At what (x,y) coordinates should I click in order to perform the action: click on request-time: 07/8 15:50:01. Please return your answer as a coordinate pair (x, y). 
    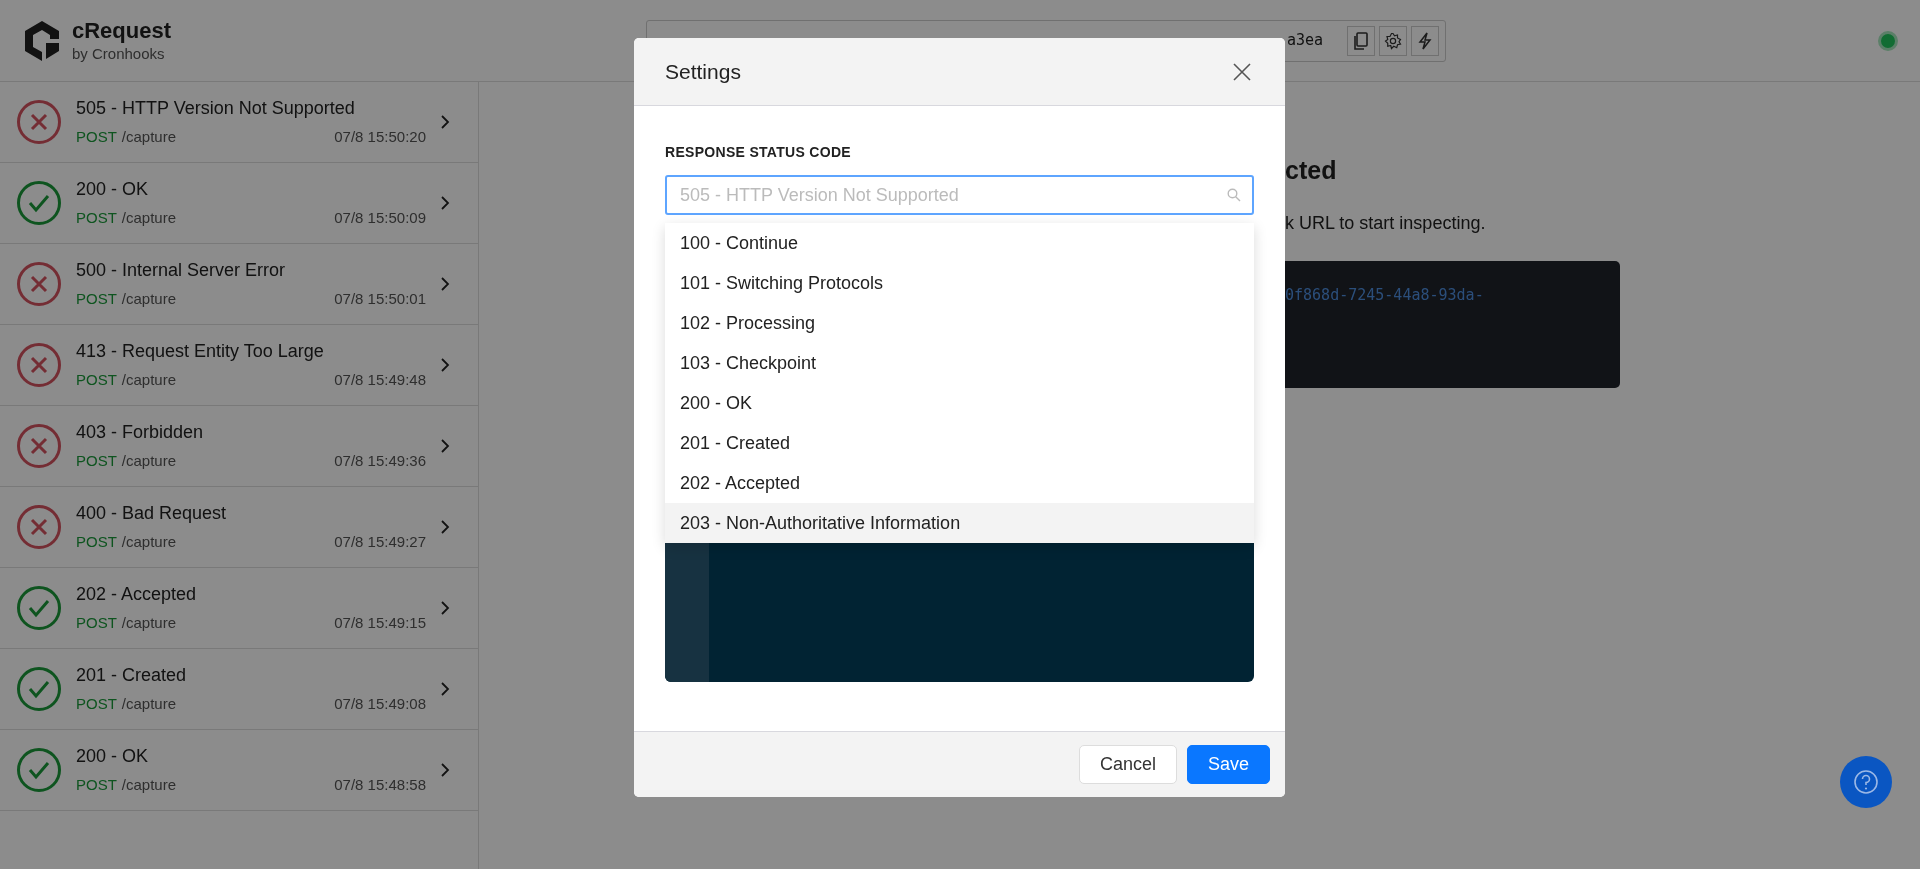
    Looking at the image, I should click on (380, 299).